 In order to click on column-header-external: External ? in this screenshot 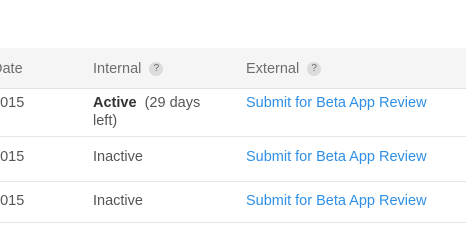, I will do `click(284, 69)`.